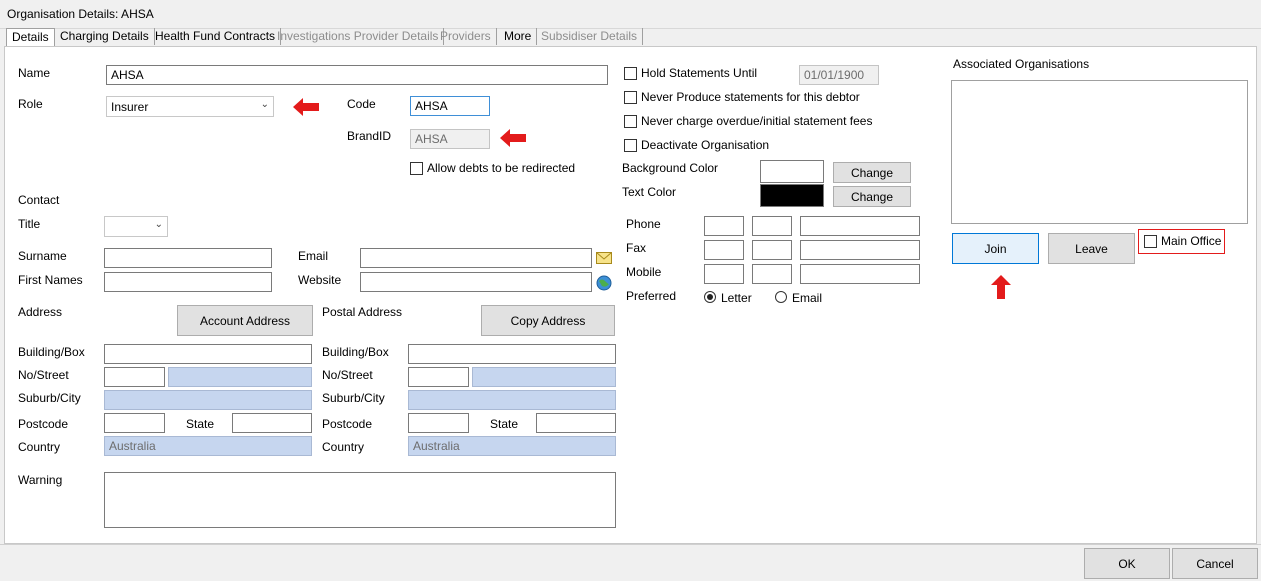  What do you see at coordinates (240, 377) in the screenshot?
I see `street-name-input` at bounding box center [240, 377].